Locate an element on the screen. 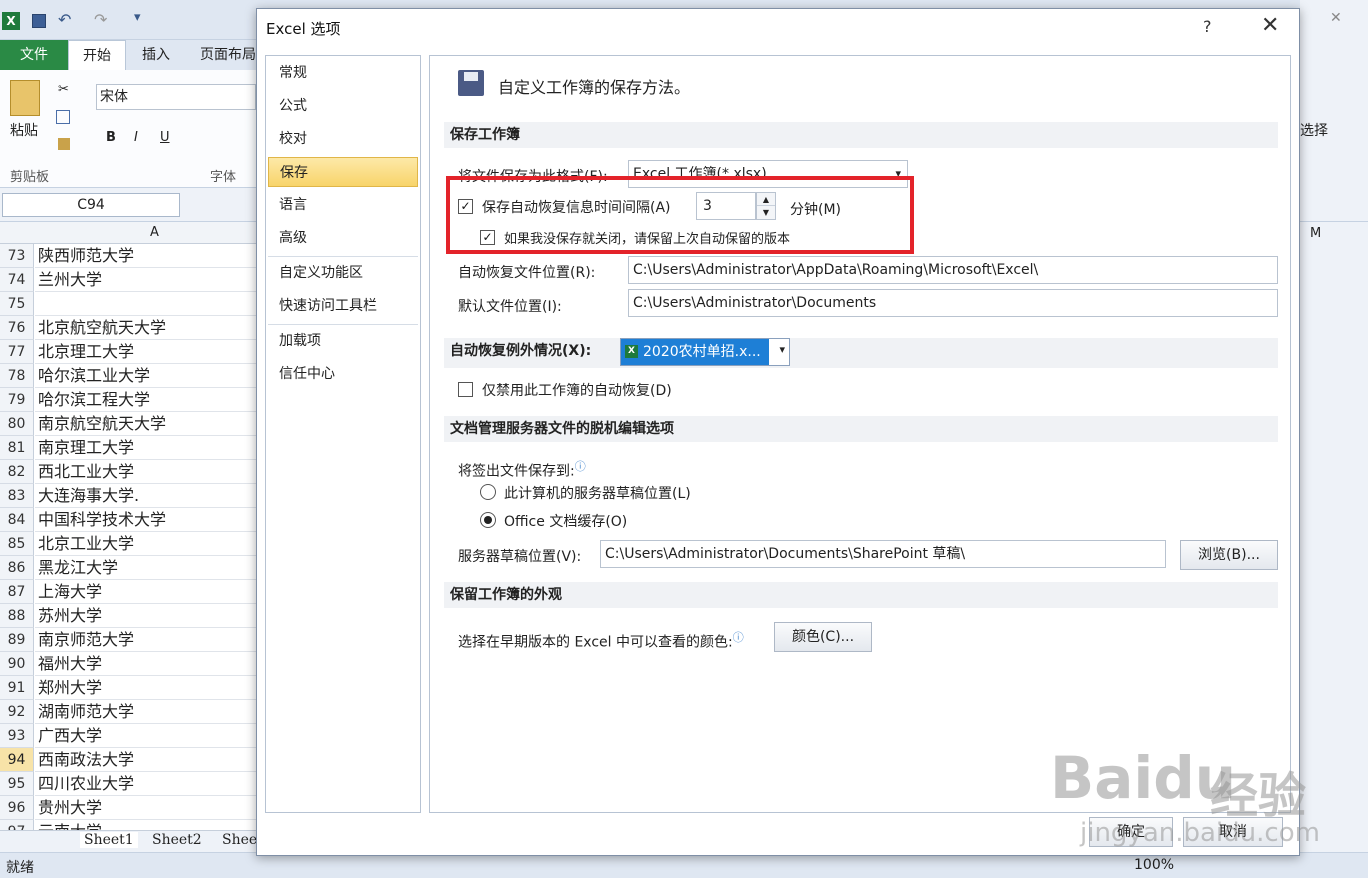 This screenshot has height=878, width=1368. bold-button: B is located at coordinates (111, 137).